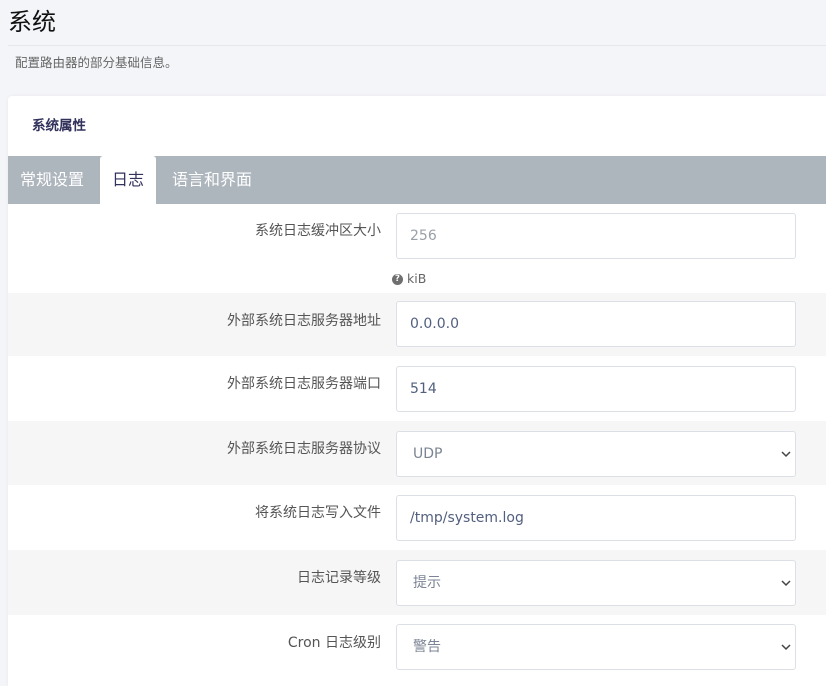 The image size is (826, 686). I want to click on log-size-control, so click(596, 236).